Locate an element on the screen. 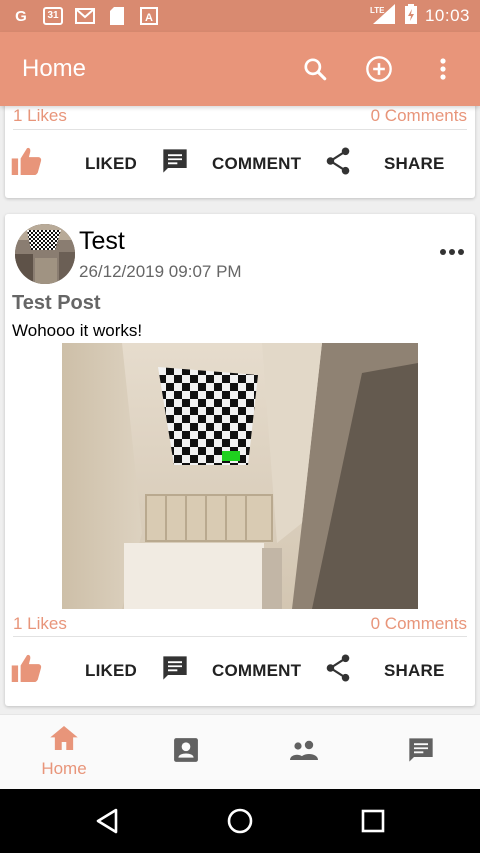 The width and height of the screenshot is (480, 853). nav-tab-profile is located at coordinates (186, 752).